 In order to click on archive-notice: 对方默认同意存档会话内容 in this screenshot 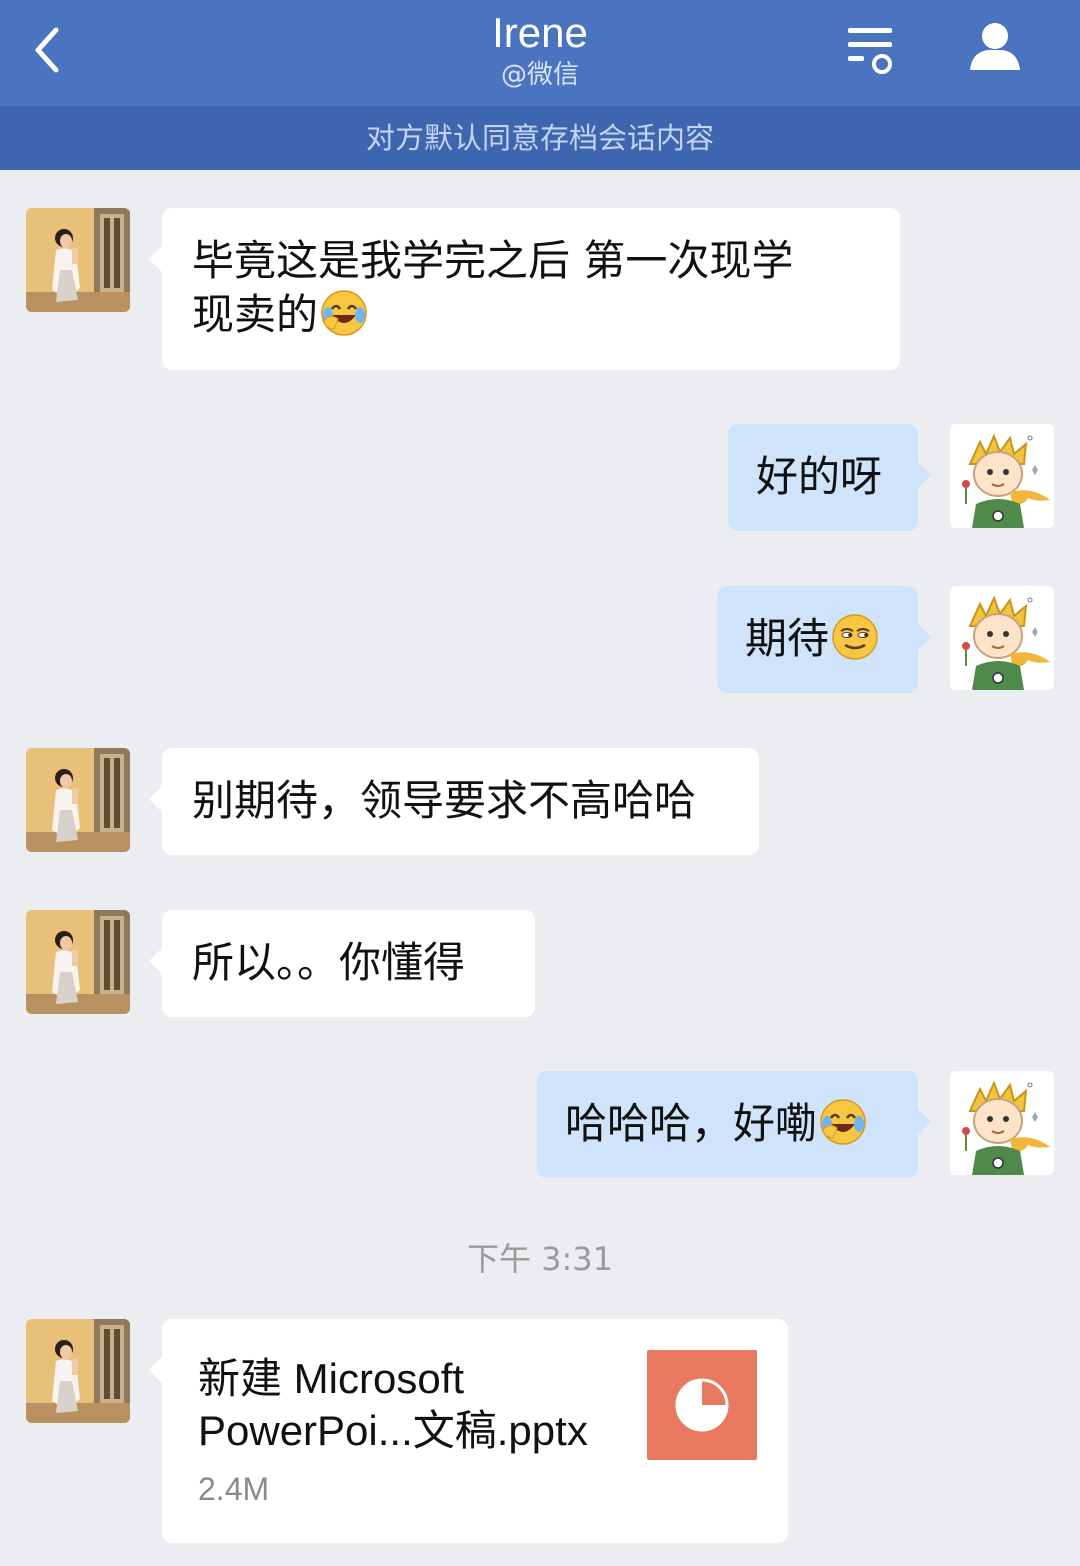, I will do `click(540, 138)`.